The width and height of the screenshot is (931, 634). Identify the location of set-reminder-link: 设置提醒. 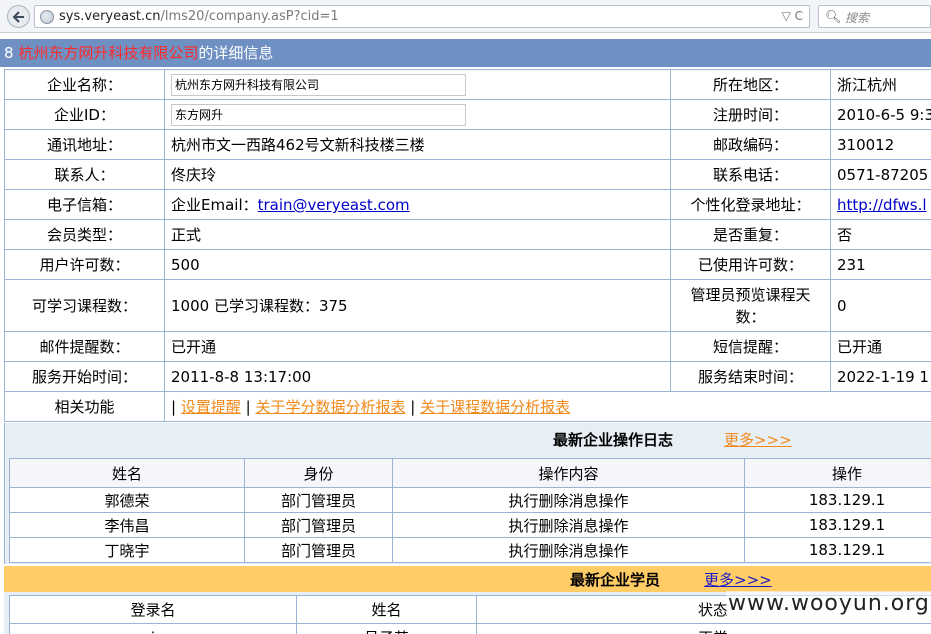
(211, 407).